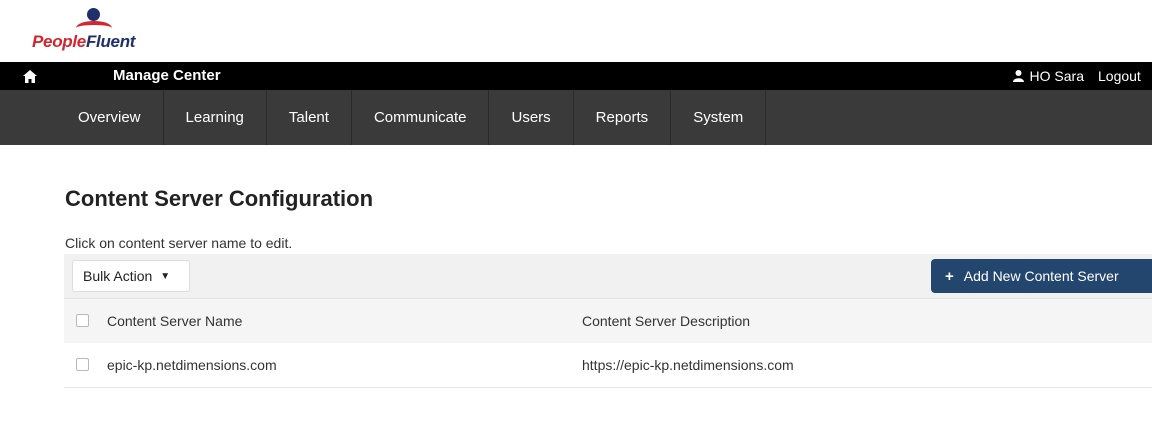 The width and height of the screenshot is (1152, 448). Describe the element at coordinates (174, 321) in the screenshot. I see `column-header-name: Content Server Name` at that location.